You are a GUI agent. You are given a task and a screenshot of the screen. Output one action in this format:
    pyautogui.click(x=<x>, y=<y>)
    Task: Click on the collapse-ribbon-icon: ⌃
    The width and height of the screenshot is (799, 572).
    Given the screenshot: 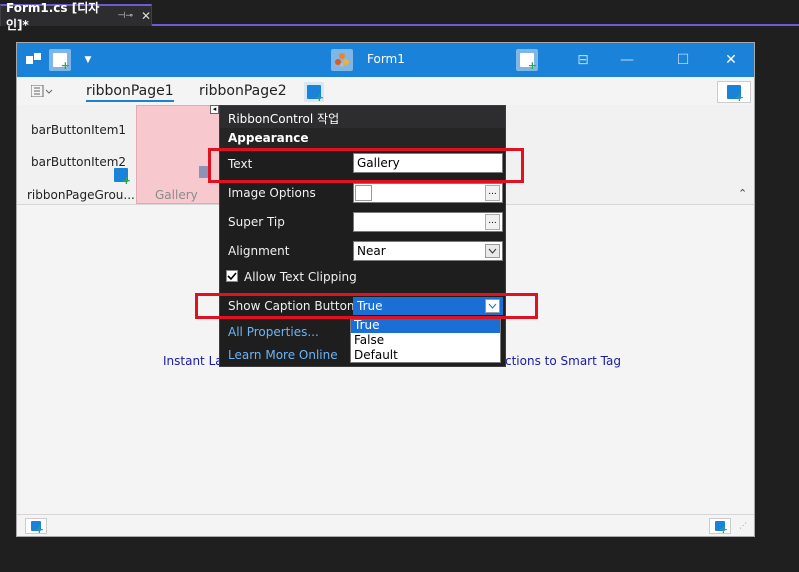 What is the action you would take?
    pyautogui.click(x=742, y=193)
    